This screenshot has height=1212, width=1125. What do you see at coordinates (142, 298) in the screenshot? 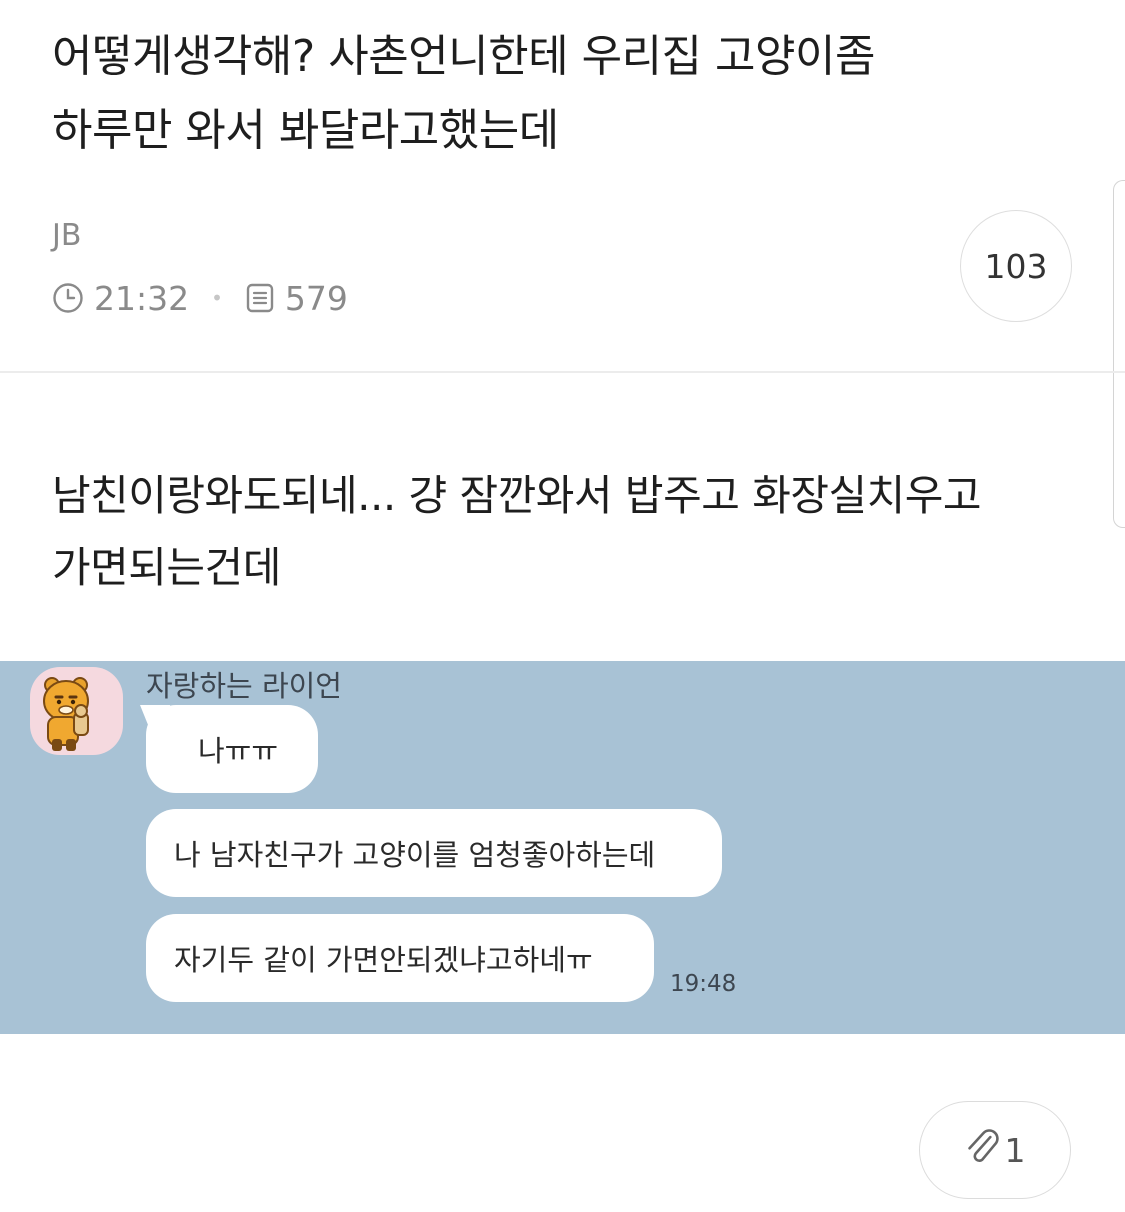
I see `post-time: 21:32` at bounding box center [142, 298].